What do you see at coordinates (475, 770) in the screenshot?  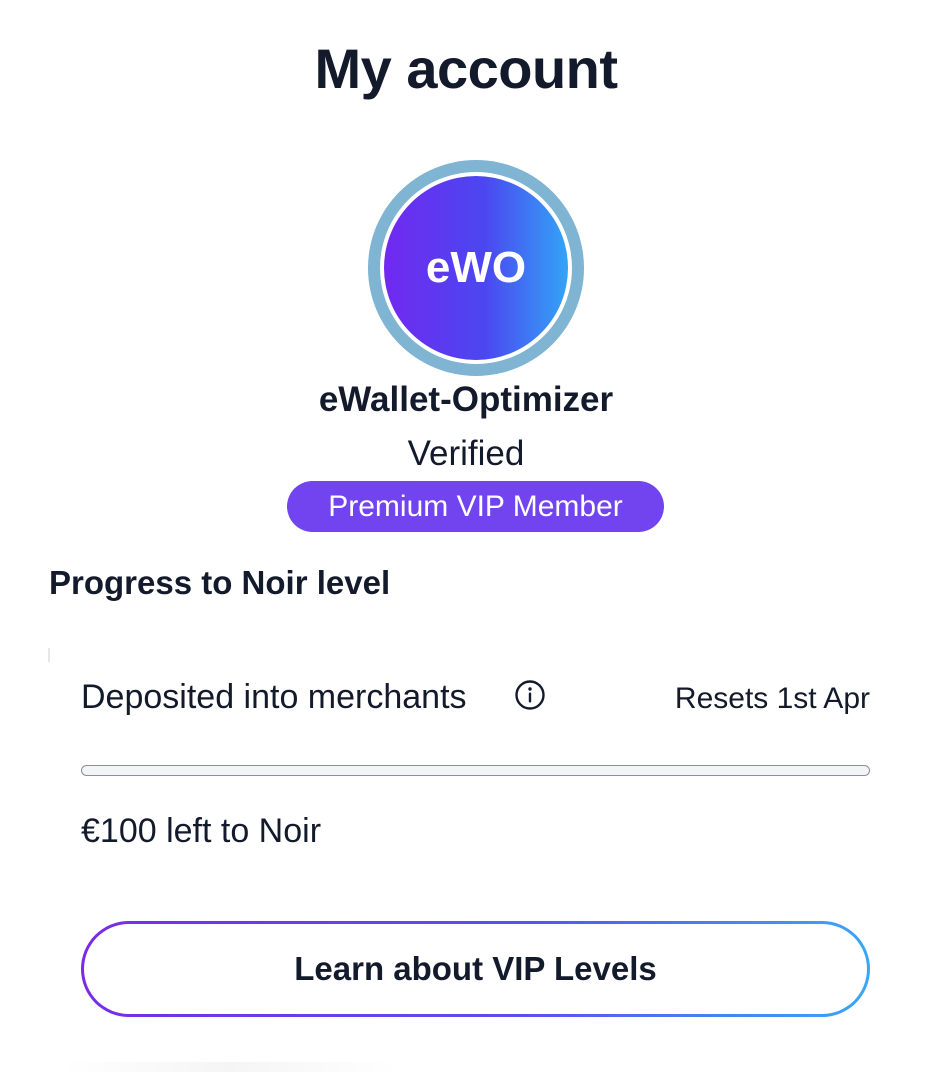 I see `progress-bar` at bounding box center [475, 770].